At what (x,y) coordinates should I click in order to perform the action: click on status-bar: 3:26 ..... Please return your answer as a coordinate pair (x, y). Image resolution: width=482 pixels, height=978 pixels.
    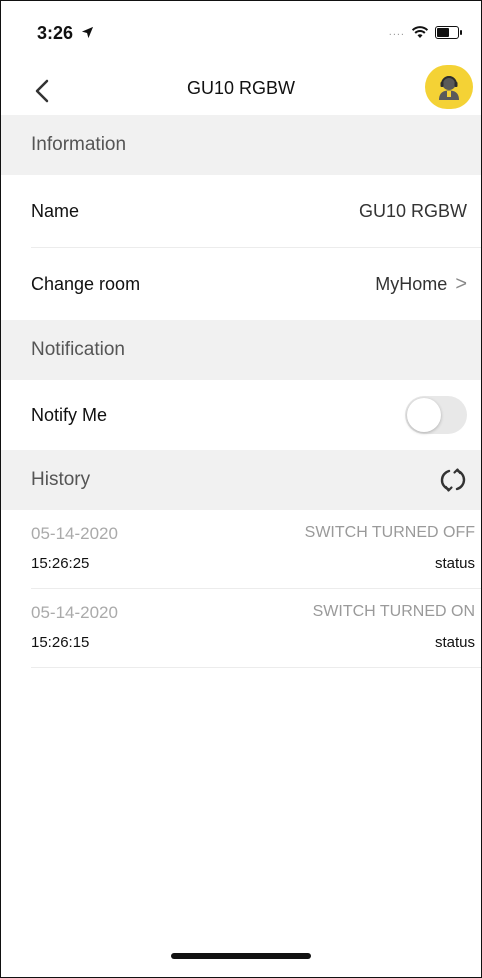
    Looking at the image, I should click on (241, 33).